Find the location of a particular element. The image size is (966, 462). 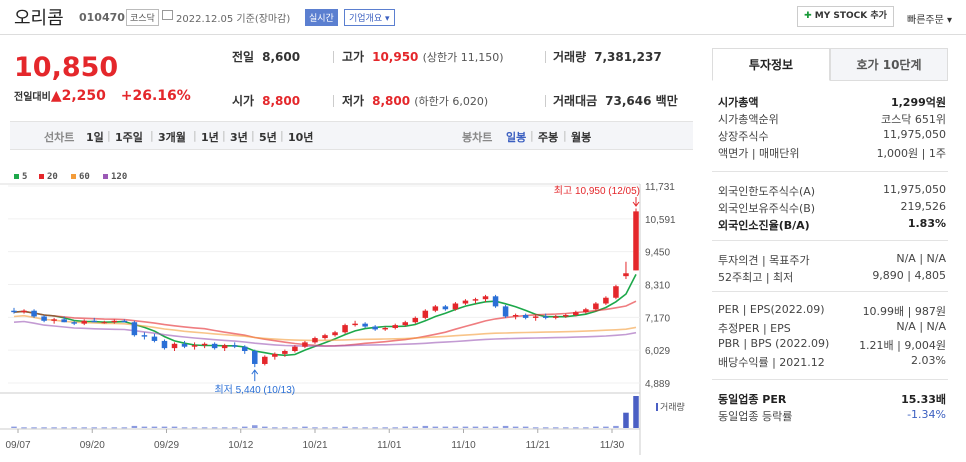

info-value: 1.83% is located at coordinates (926, 223).